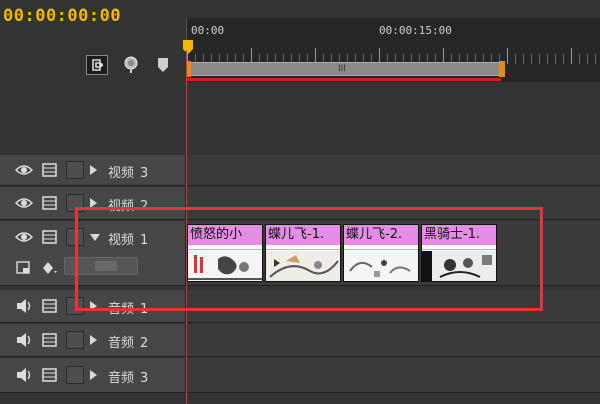 Image resolution: width=600 pixels, height=404 pixels. I want to click on track-header: 音频 3, so click(93, 375).